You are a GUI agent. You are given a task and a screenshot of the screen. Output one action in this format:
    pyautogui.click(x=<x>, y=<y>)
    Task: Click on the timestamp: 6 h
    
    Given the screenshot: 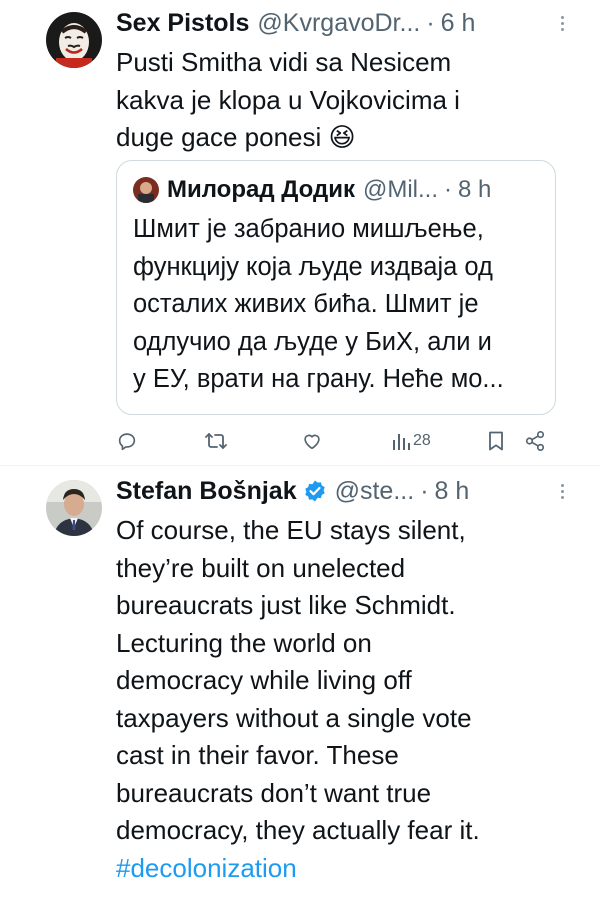 What is the action you would take?
    pyautogui.click(x=458, y=23)
    